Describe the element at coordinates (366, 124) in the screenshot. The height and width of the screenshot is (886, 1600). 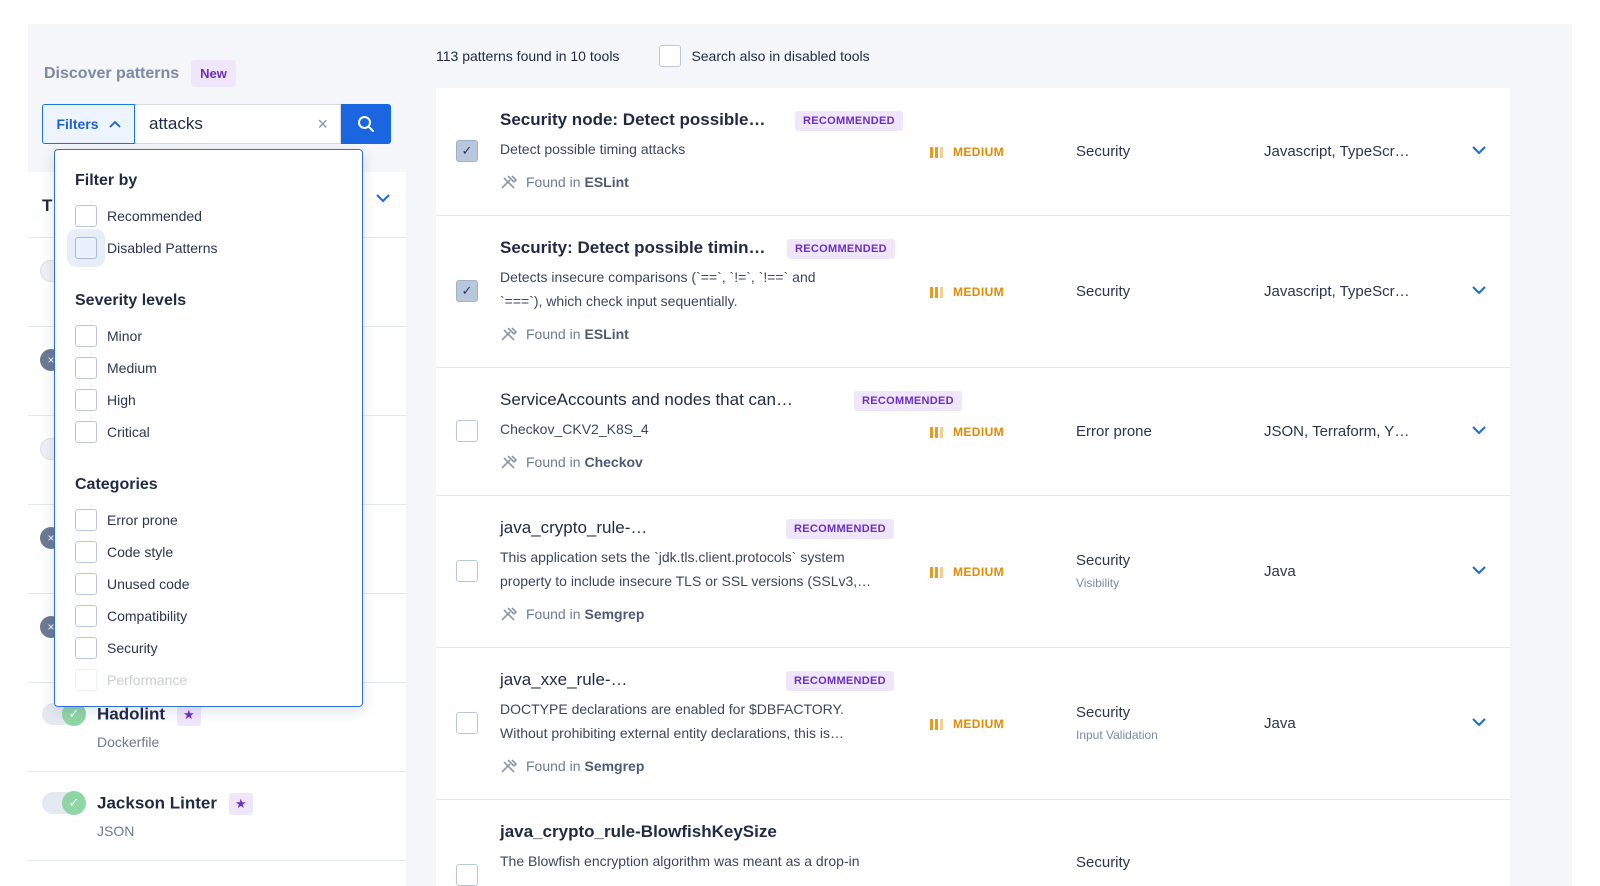
I see `search-button` at that location.